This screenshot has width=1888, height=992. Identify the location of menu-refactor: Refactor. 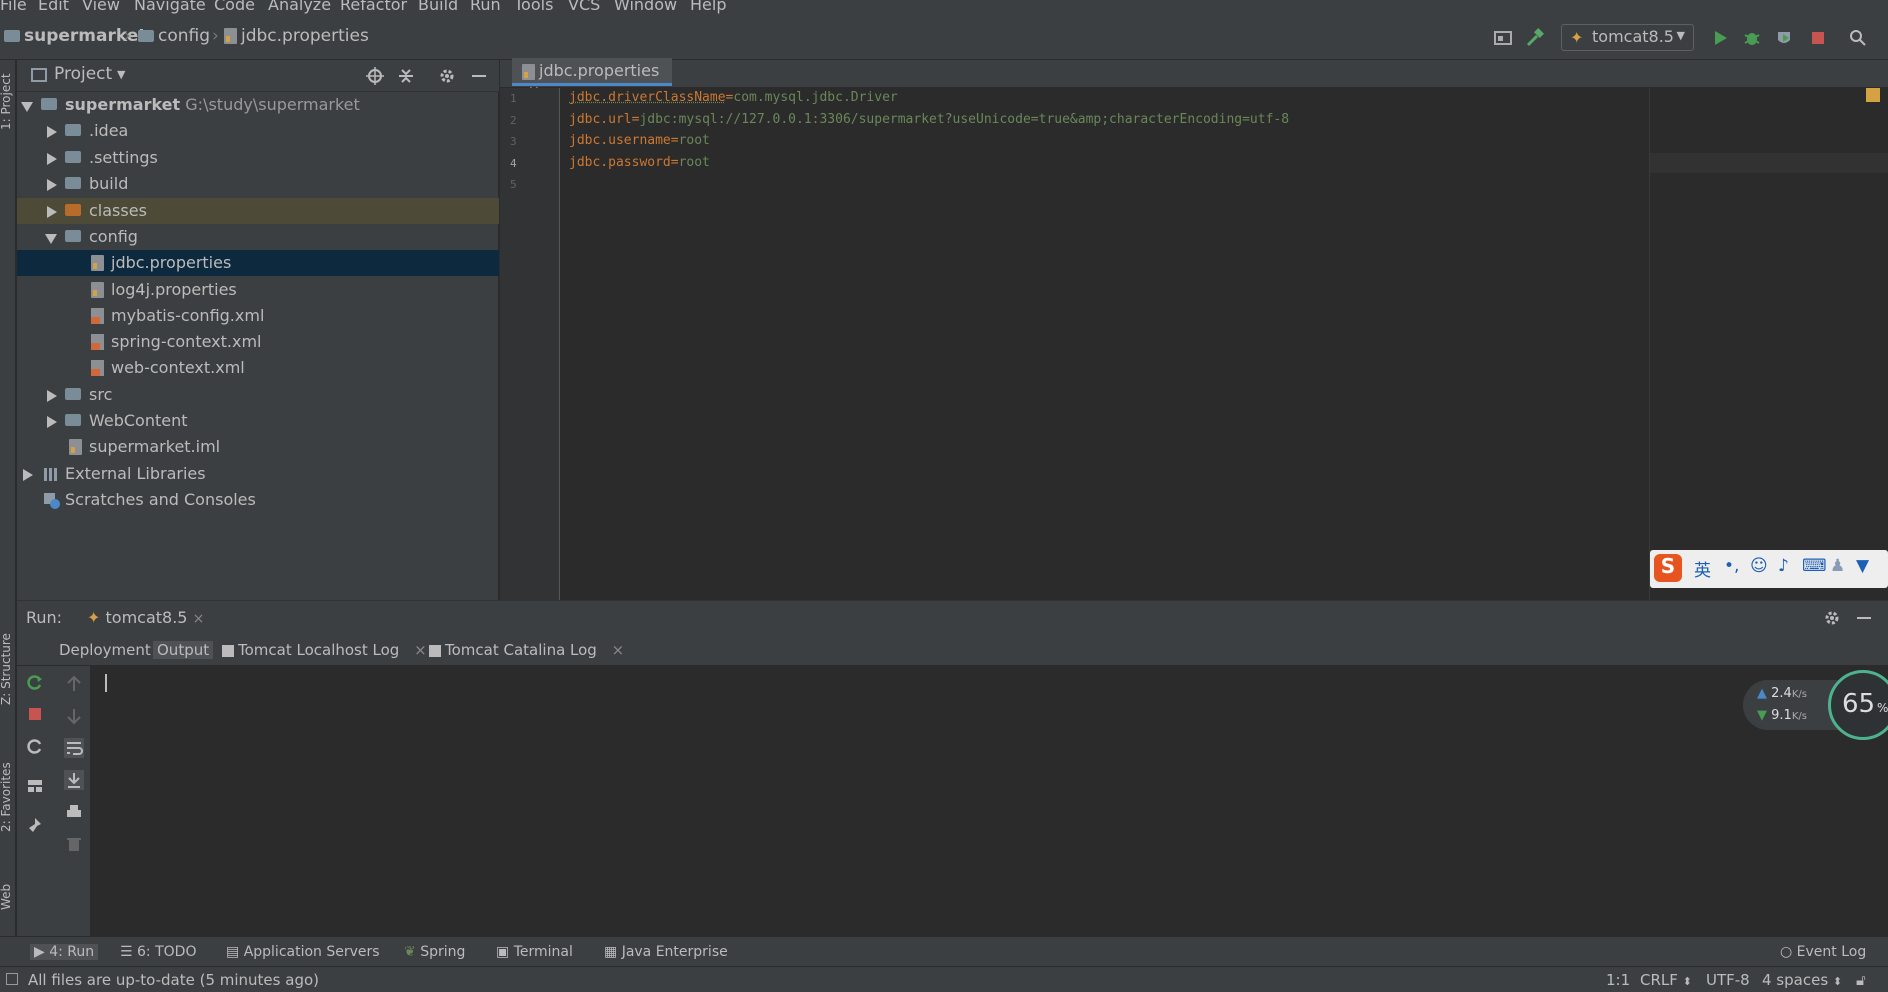
(373, 7).